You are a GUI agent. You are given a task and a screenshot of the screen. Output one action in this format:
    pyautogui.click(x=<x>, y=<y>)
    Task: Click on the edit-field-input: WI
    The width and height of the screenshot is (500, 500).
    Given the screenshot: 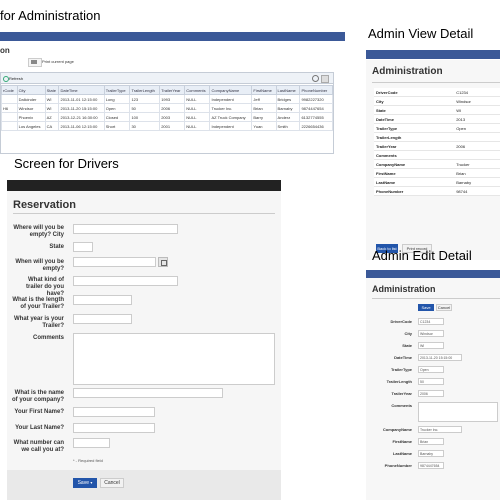 What is the action you would take?
    pyautogui.click(x=431, y=345)
    